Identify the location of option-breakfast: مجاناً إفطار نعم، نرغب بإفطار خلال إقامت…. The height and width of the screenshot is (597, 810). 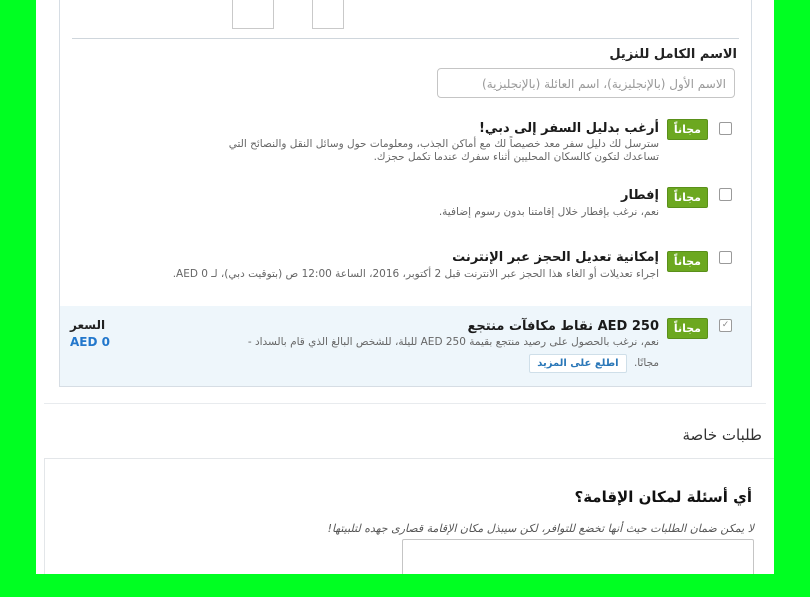
(405, 207).